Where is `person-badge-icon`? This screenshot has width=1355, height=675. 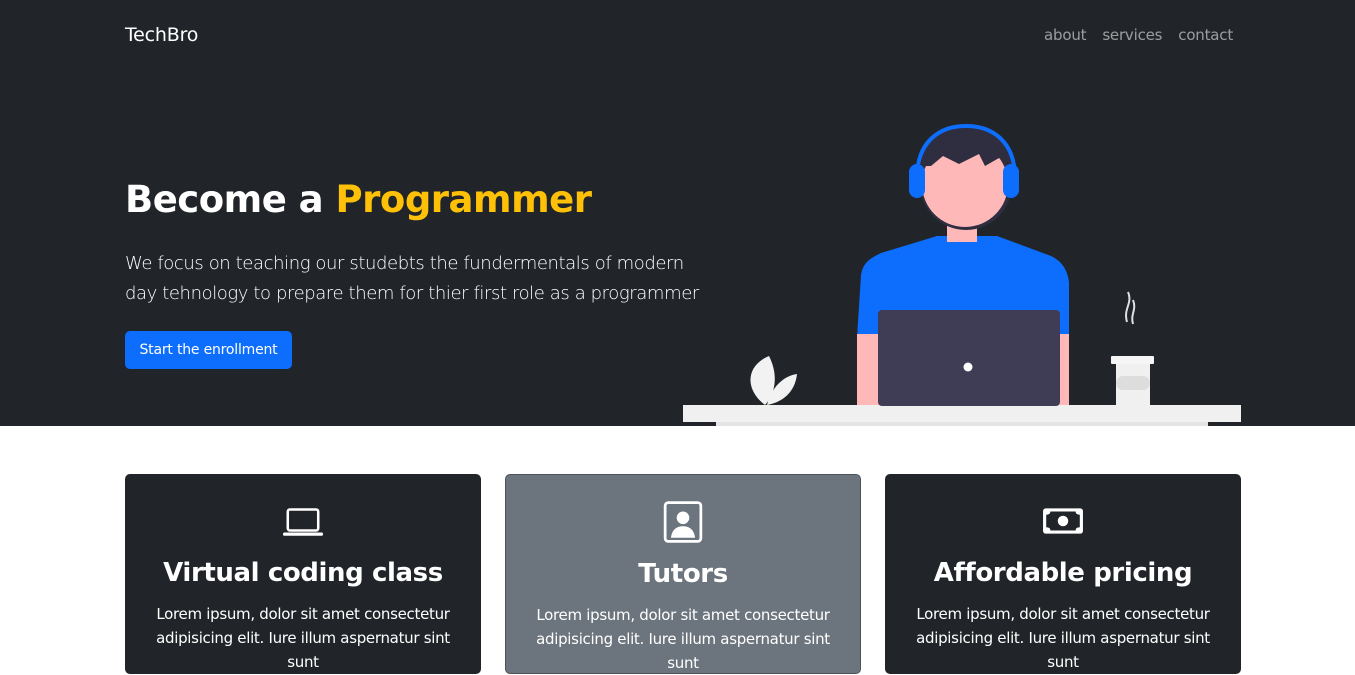 person-badge-icon is located at coordinates (683, 522).